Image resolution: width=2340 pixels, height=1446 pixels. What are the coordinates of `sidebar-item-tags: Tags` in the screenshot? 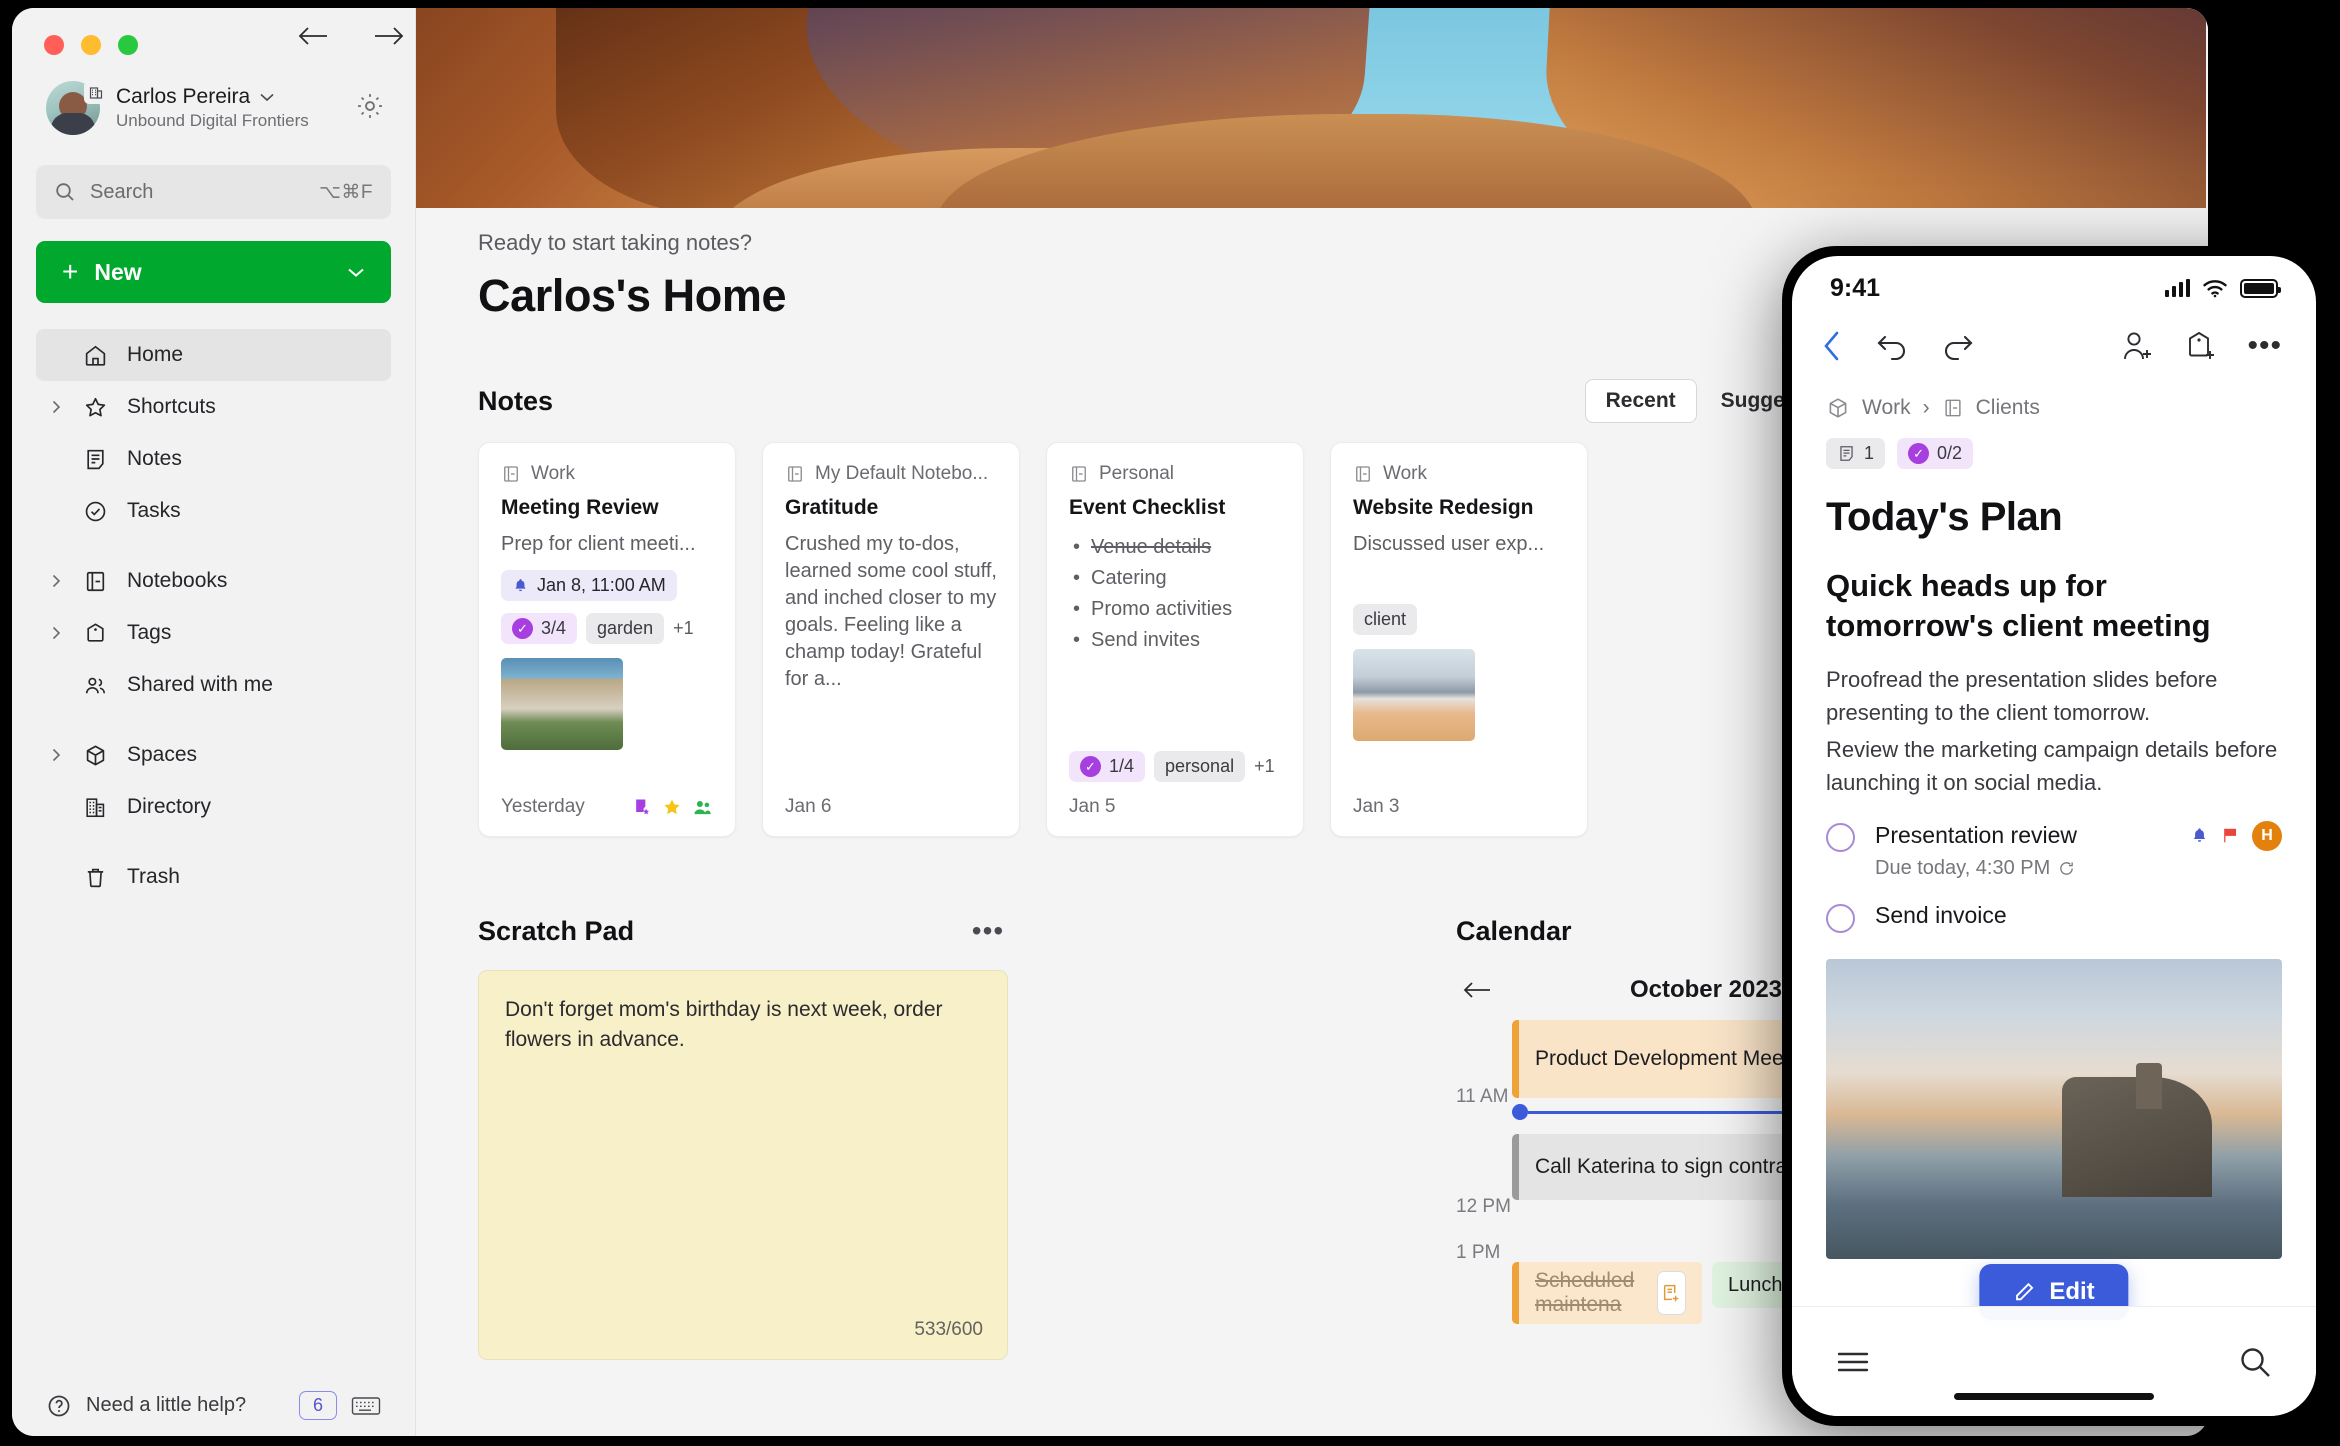 It's located at (213, 633).